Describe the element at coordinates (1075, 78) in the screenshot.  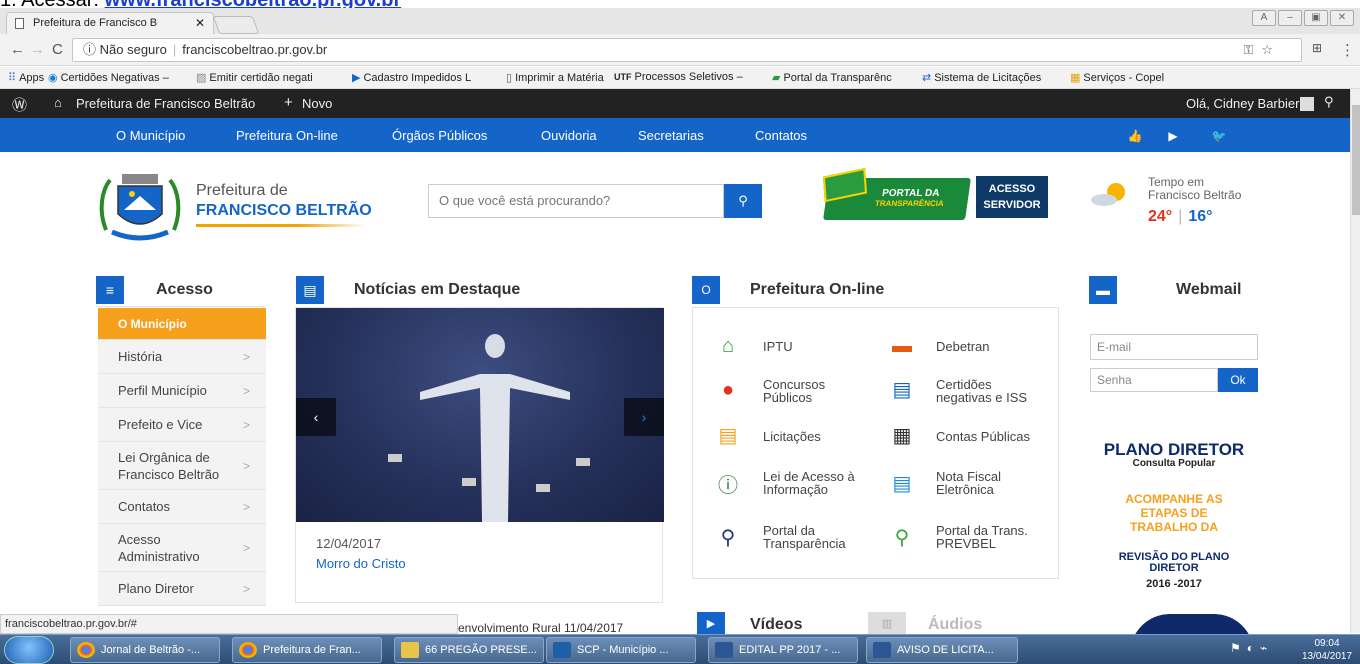
I see `copel-icon: ▦` at that location.